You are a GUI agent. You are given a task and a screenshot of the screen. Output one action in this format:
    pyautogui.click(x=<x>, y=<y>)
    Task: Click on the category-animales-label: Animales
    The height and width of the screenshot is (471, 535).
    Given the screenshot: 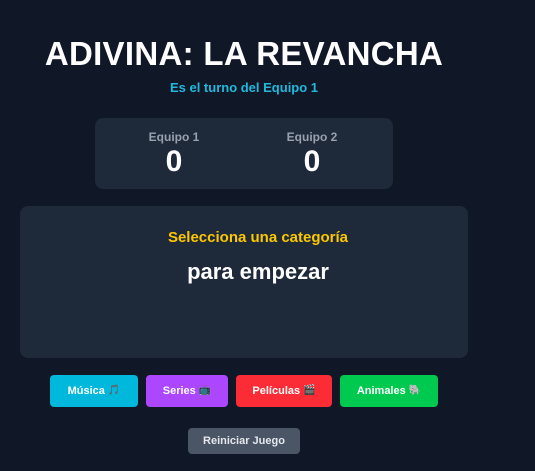 What is the action you would take?
    pyautogui.click(x=381, y=391)
    